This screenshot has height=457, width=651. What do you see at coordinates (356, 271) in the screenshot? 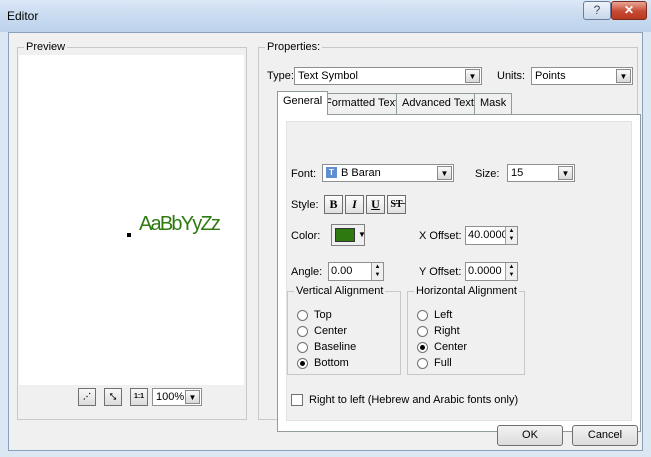
I see `angle-input: 0.00 ▲ ▼` at bounding box center [356, 271].